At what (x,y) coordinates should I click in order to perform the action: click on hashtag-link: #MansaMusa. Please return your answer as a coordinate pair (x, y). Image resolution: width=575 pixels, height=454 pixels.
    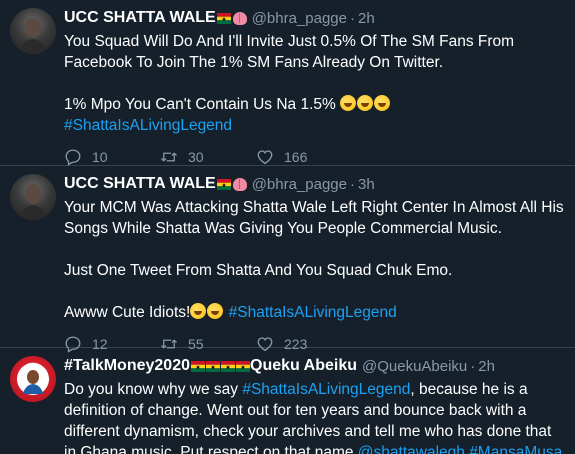
    Looking at the image, I should click on (515, 449).